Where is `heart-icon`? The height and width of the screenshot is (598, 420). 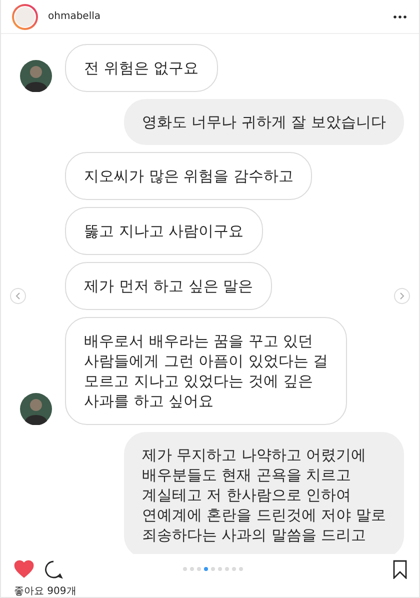 heart-icon is located at coordinates (24, 569).